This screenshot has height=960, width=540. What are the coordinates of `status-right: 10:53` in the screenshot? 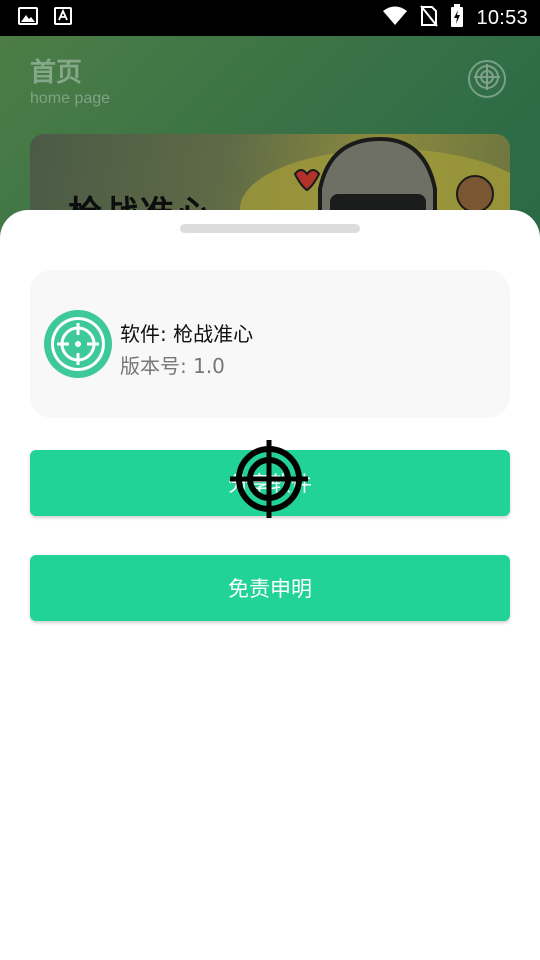 It's located at (455, 18).